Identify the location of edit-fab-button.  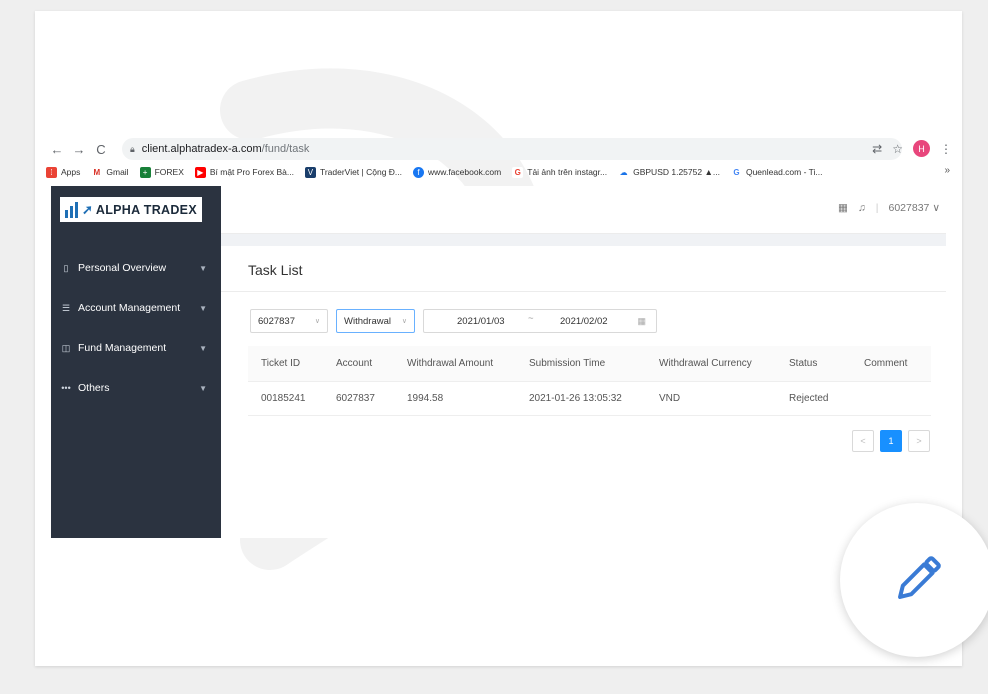
(914, 580).